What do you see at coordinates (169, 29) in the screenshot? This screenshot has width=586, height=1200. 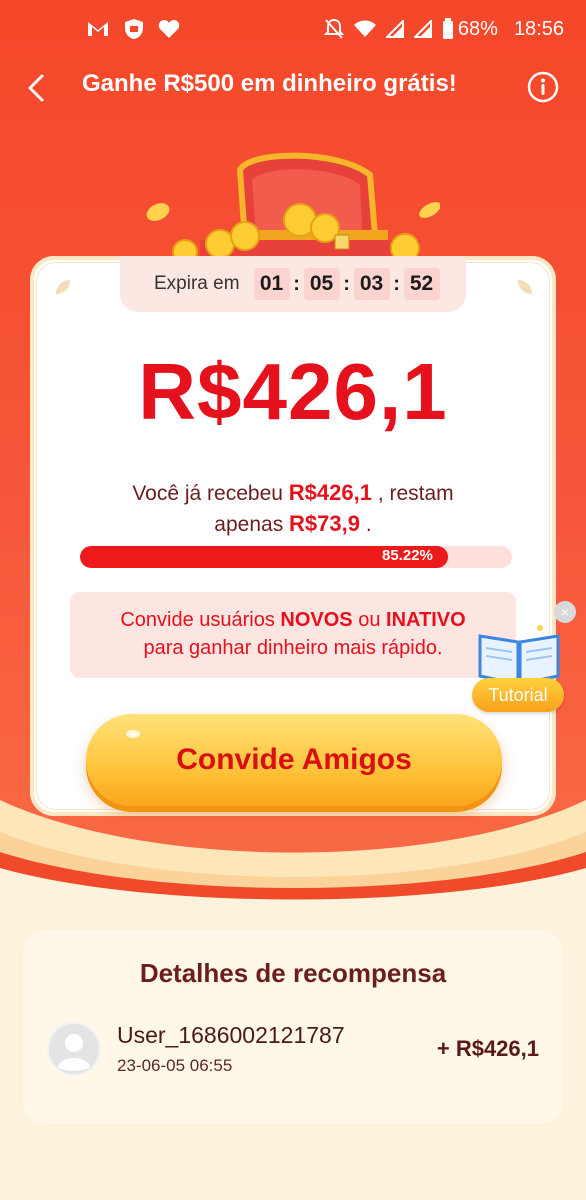 I see `heart-icon` at bounding box center [169, 29].